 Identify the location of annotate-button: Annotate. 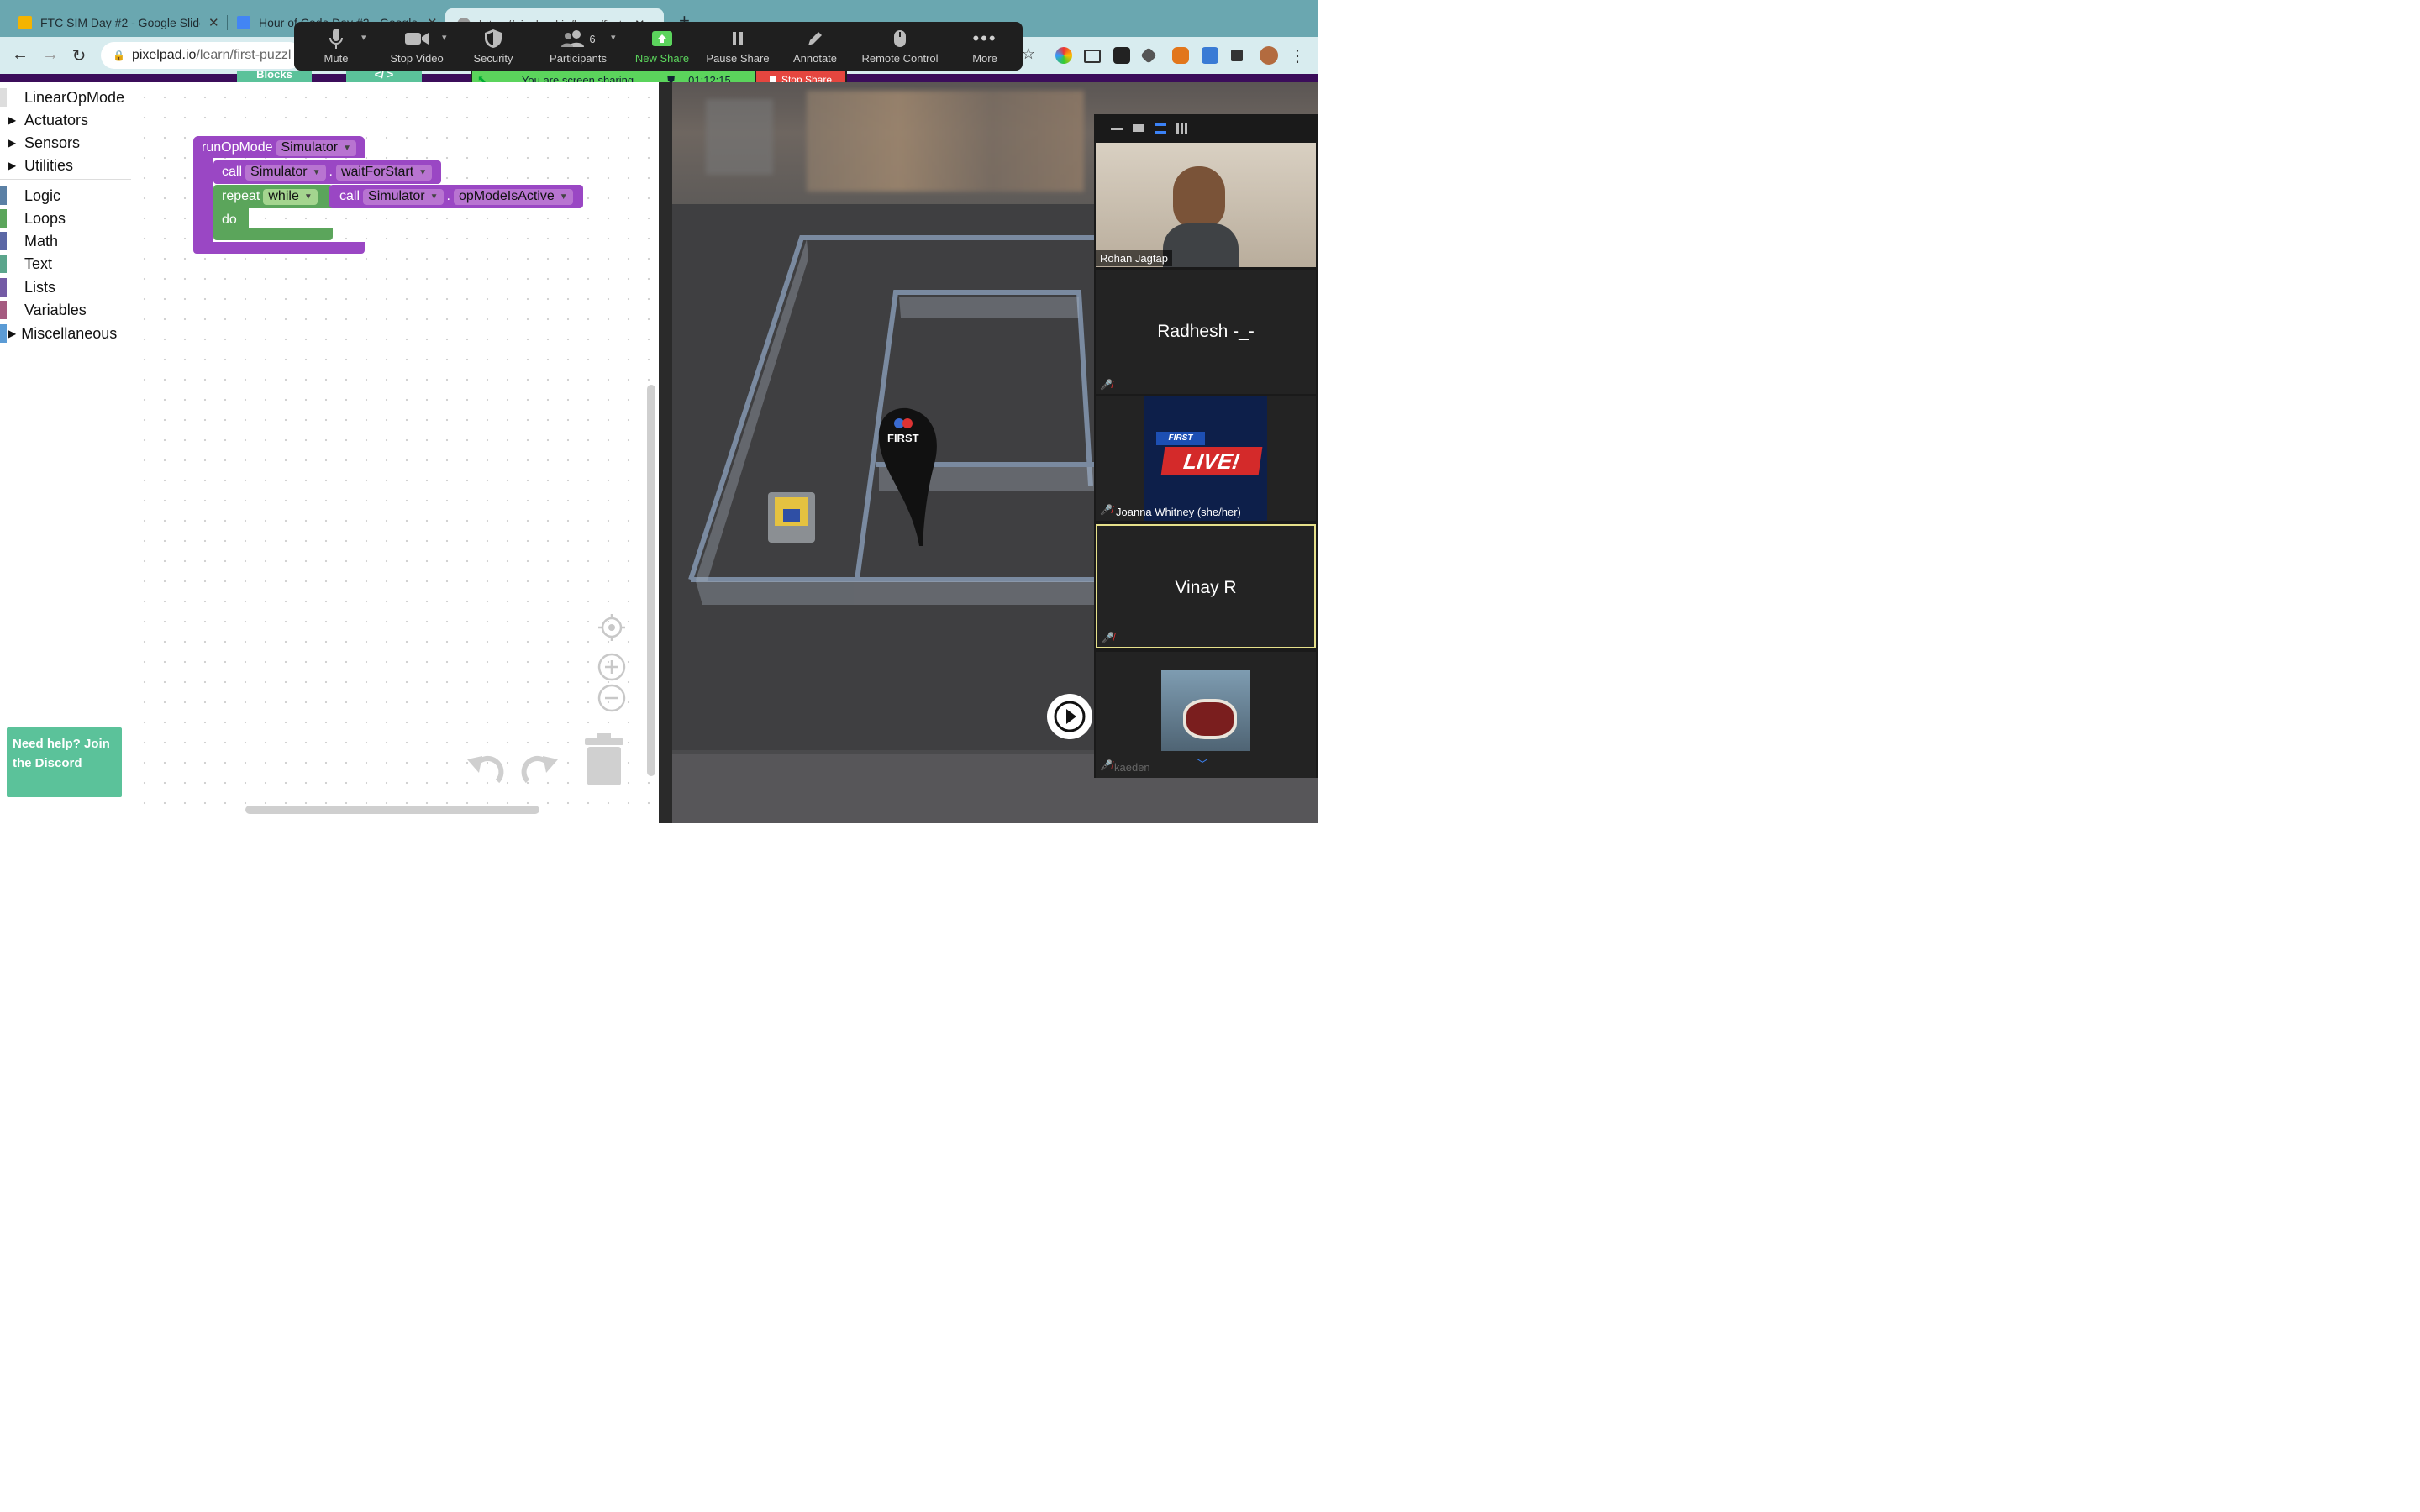
(815, 46).